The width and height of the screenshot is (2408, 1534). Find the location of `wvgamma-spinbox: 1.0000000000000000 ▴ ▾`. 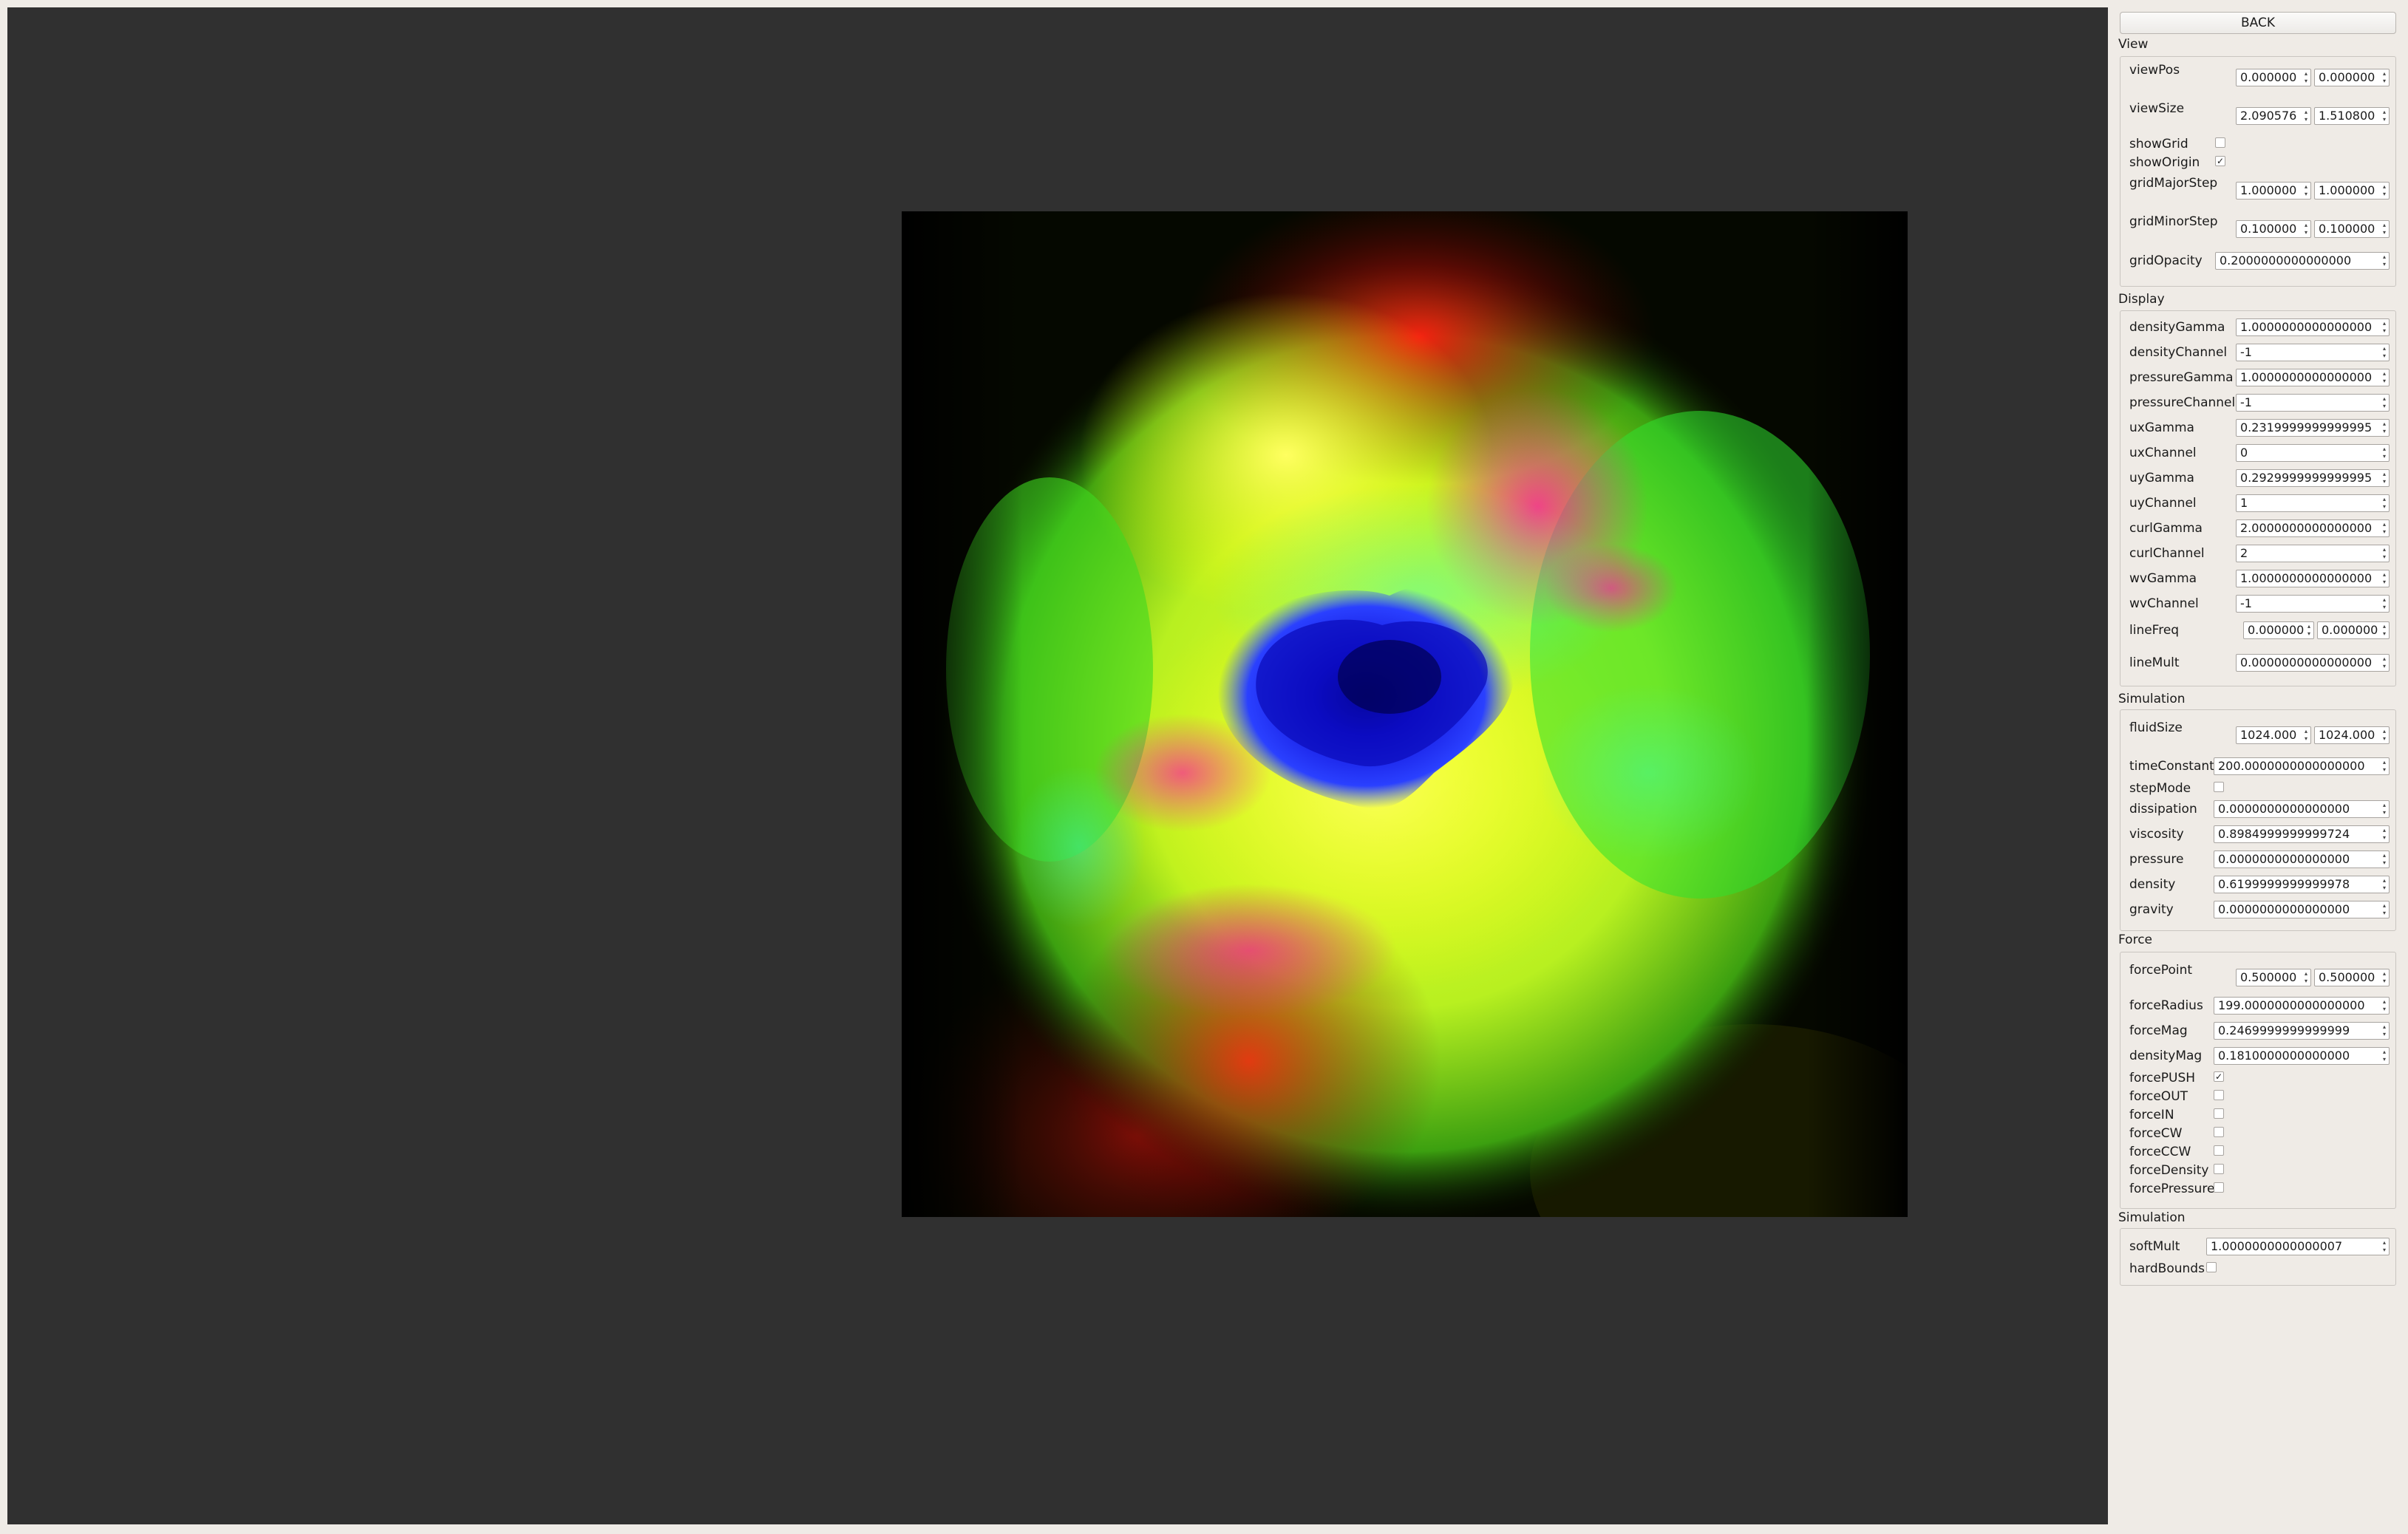

wvgamma-spinbox: 1.0000000000000000 ▴ ▾ is located at coordinates (2313, 578).